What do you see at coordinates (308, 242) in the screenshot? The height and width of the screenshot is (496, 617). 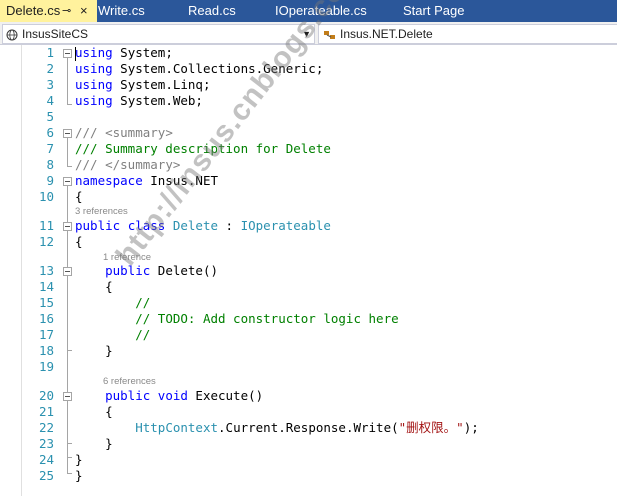 I see `code-line: 12 {` at bounding box center [308, 242].